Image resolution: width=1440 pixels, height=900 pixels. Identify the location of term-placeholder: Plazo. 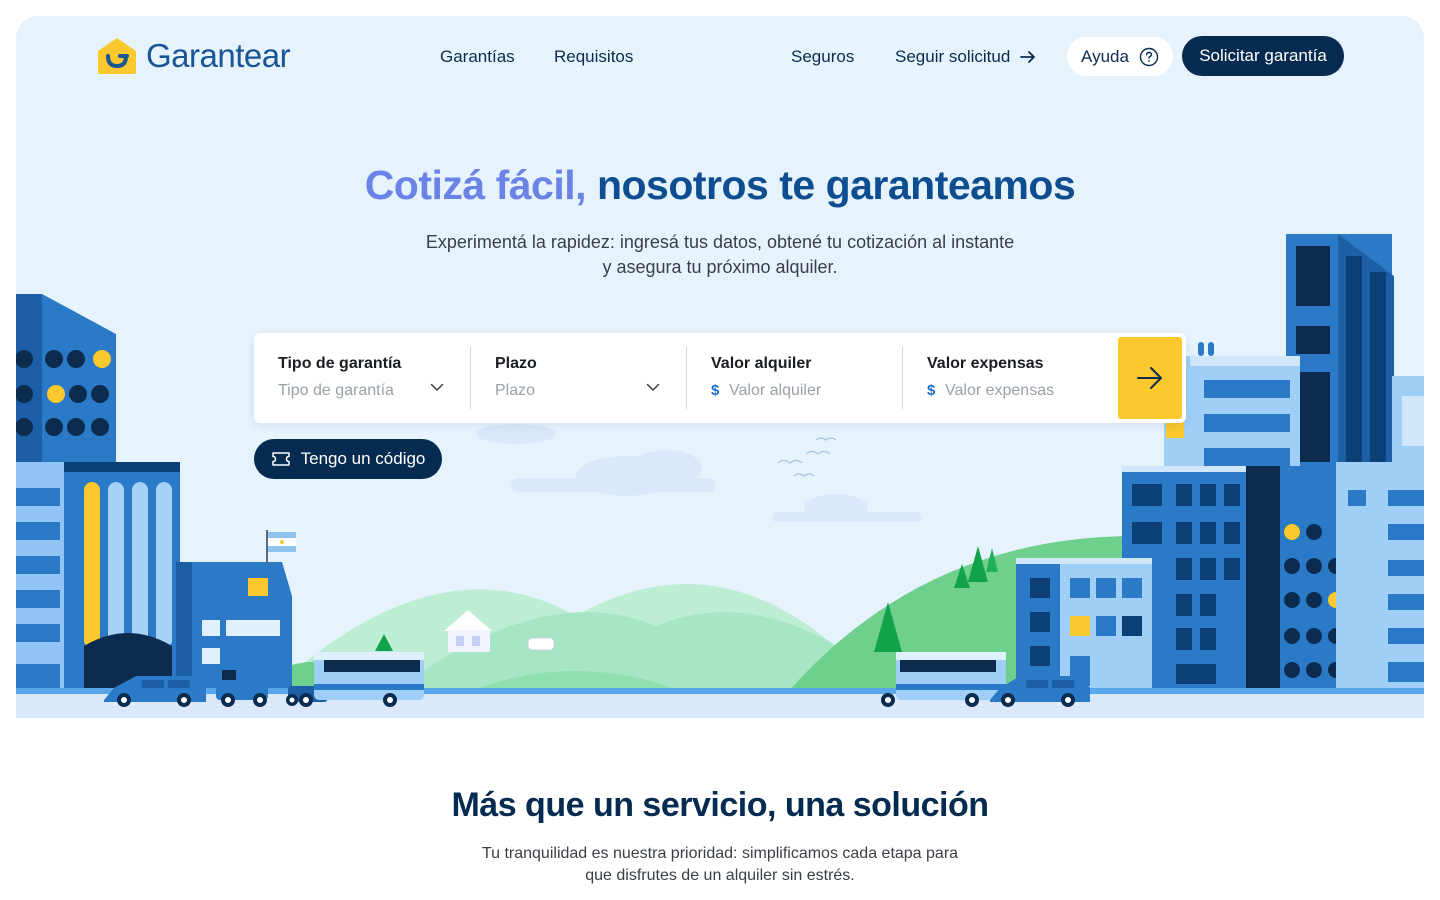
(515, 390).